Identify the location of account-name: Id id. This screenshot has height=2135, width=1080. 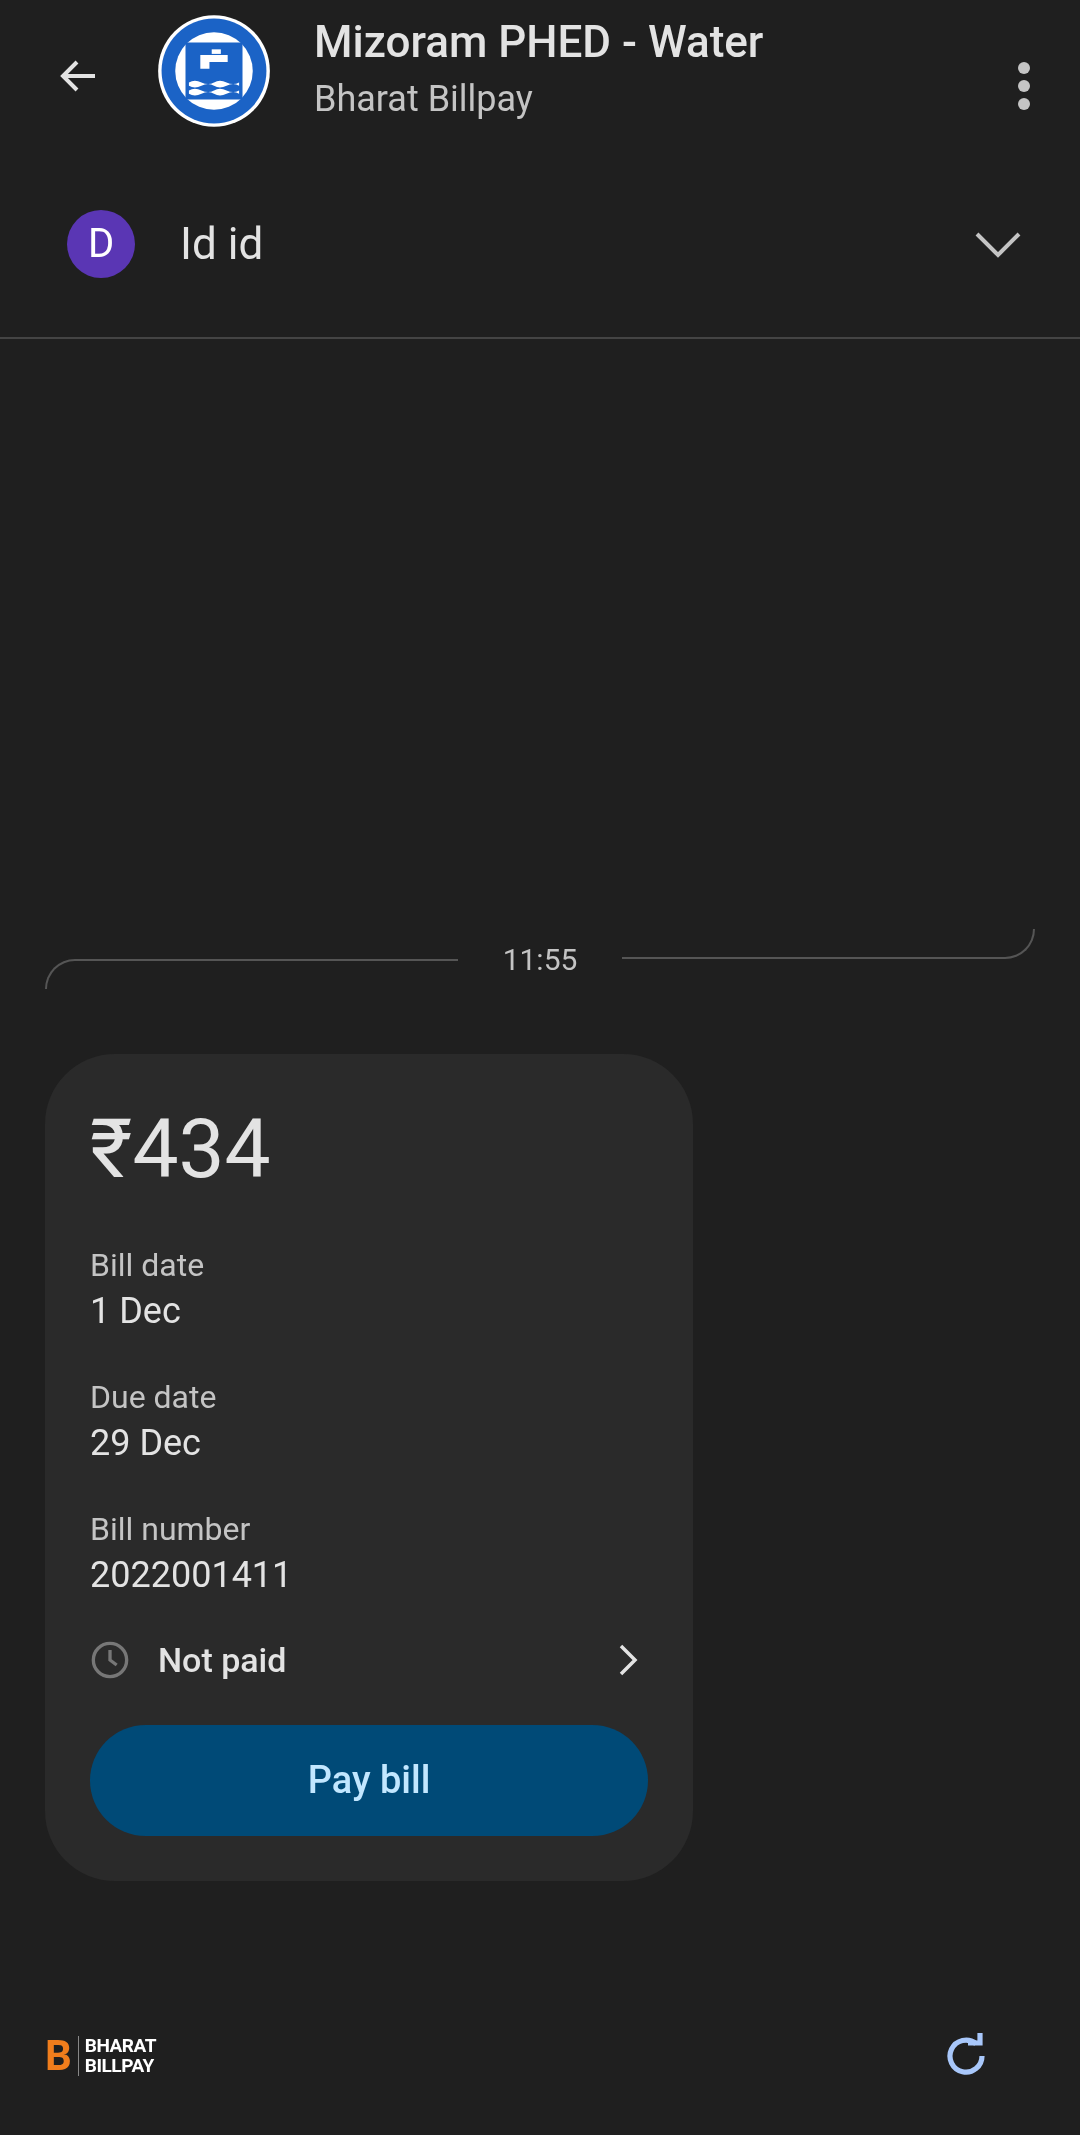
(222, 244).